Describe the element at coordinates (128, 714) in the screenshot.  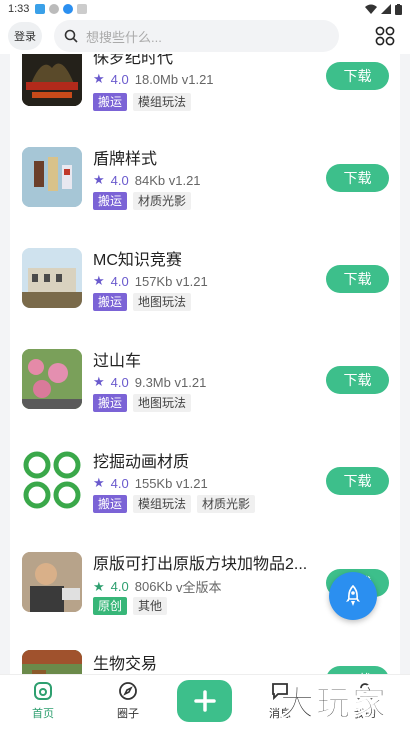
I see `tab-label: 圈子` at that location.